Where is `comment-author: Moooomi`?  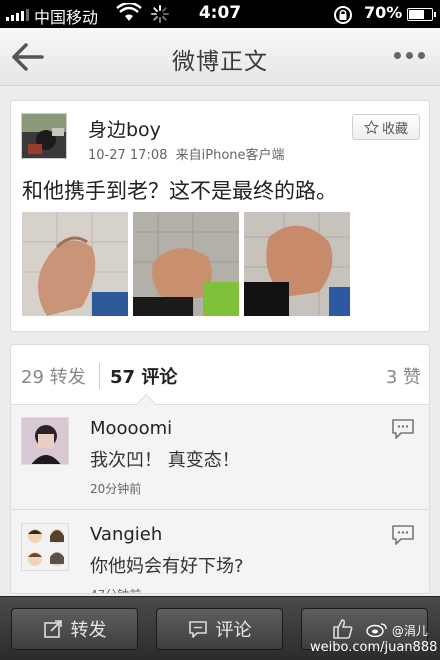 comment-author: Moooomi is located at coordinates (131, 428).